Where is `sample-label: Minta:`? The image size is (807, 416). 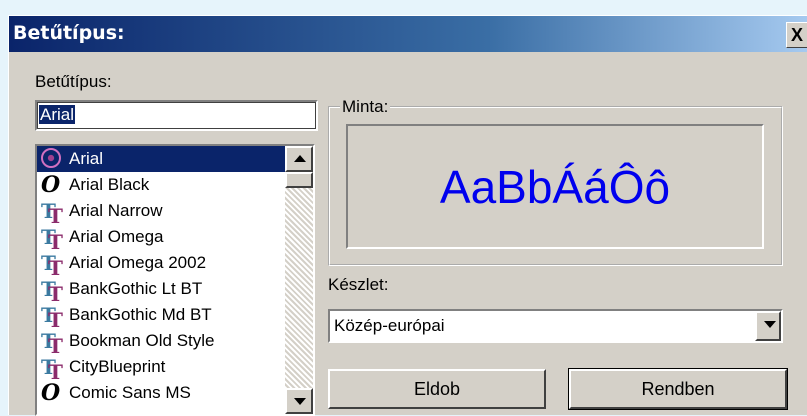 sample-label: Minta: is located at coordinates (365, 107).